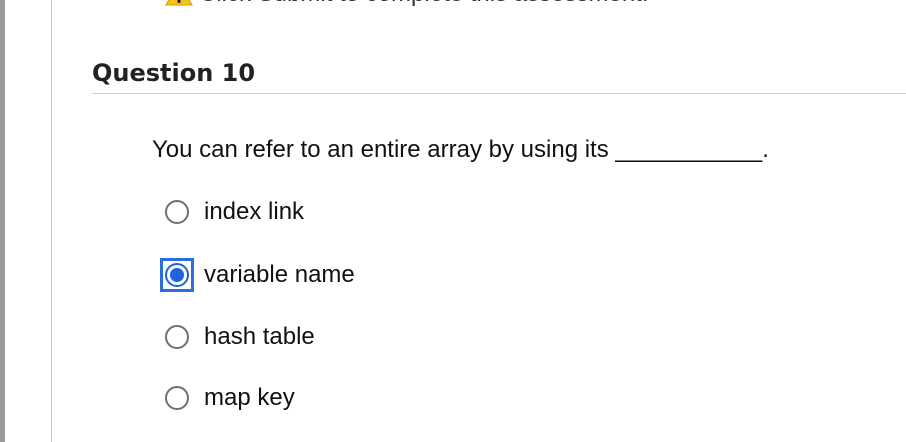 Image resolution: width=906 pixels, height=442 pixels. I want to click on question-header: Question 10, so click(499, 75).